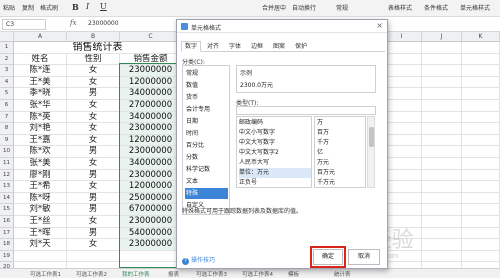 The height and width of the screenshot is (278, 500). I want to click on tab-border: 边框, so click(257, 46).